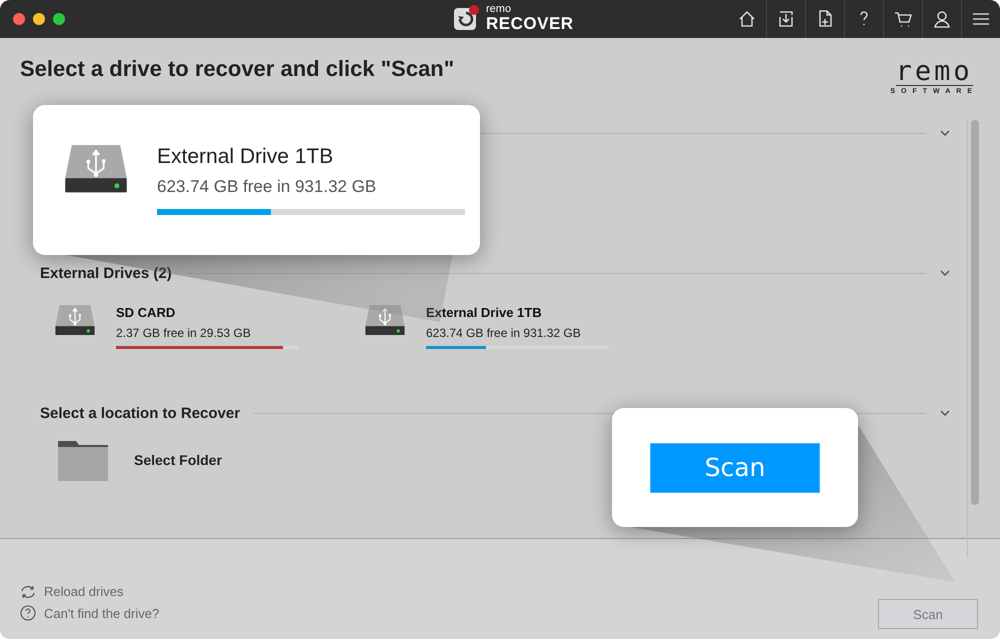 The height and width of the screenshot is (639, 1000). What do you see at coordinates (90, 591) in the screenshot?
I see `reload-link: Reload drives` at bounding box center [90, 591].